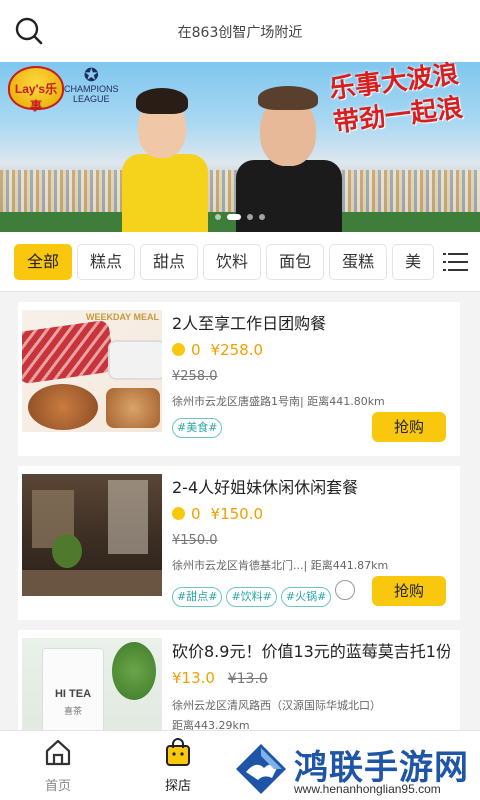  What do you see at coordinates (306, 597) in the screenshot?
I see `deal-tag: #火锅#` at bounding box center [306, 597].